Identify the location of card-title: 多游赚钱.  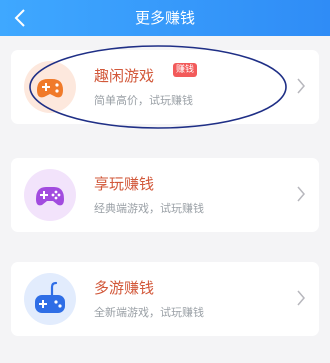
(124, 288).